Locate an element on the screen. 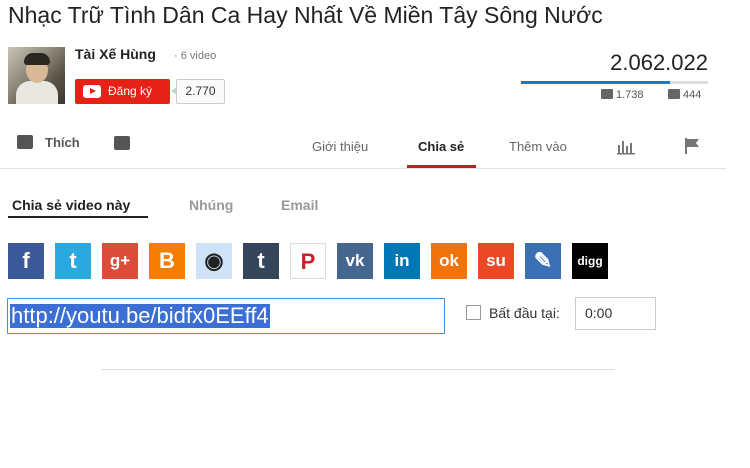 The height and width of the screenshot is (468, 750). dislike-button is located at coordinates (128, 144).